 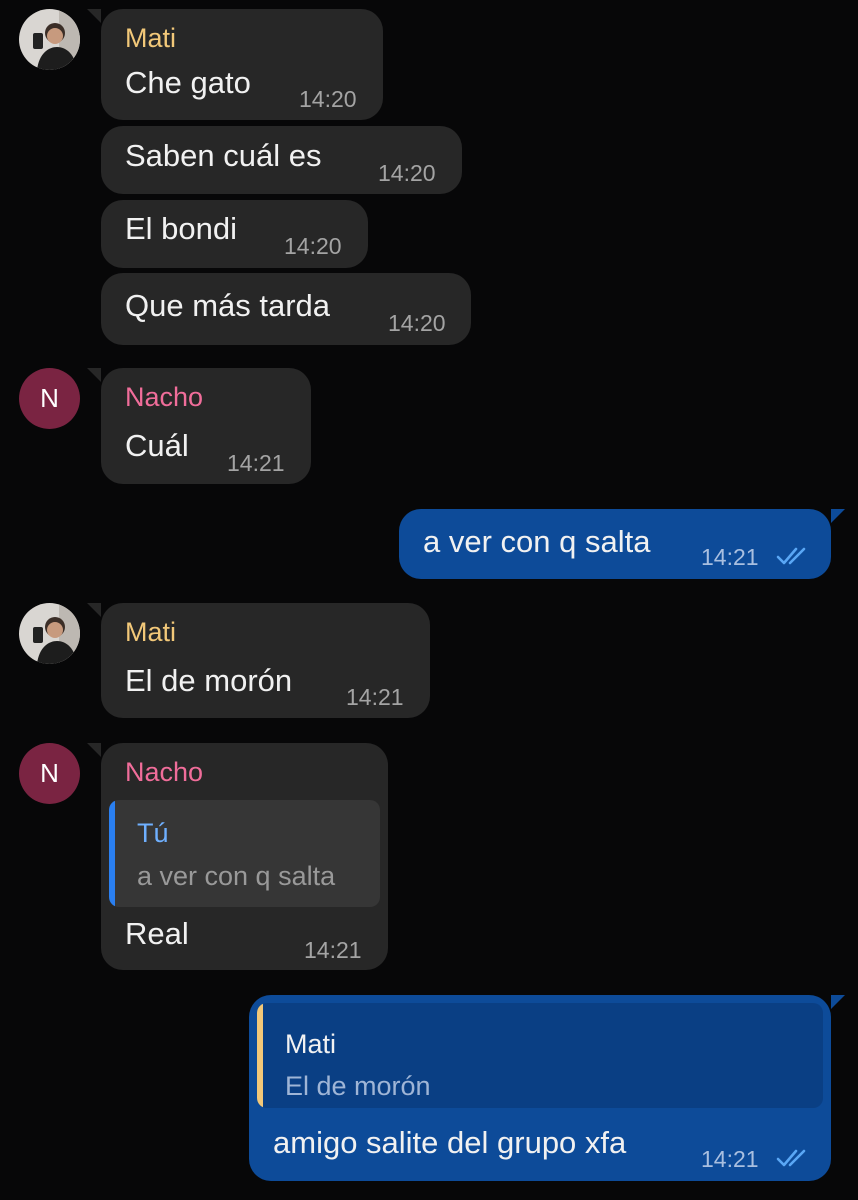 I want to click on message-bubble-incoming: Que más tarda 14:20, so click(x=286, y=309).